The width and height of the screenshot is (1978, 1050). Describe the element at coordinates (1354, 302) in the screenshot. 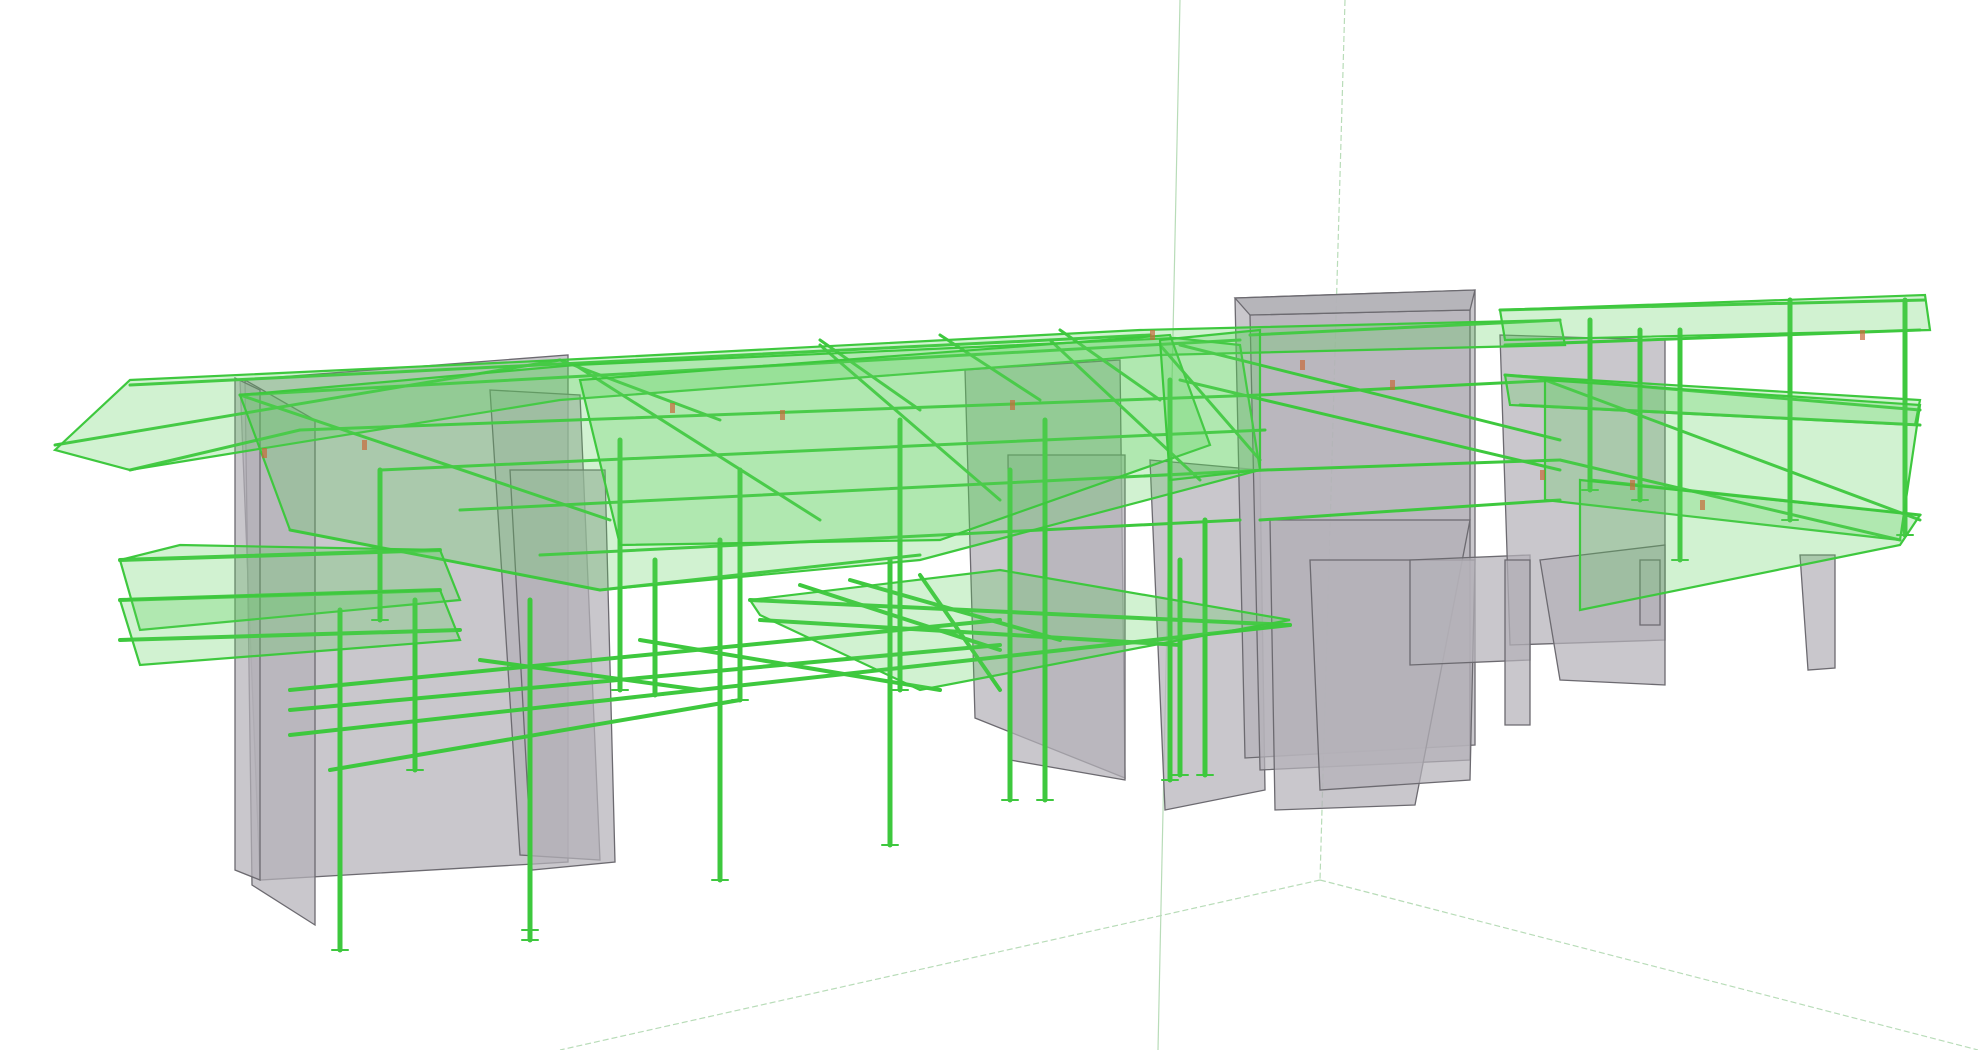

I see `core-top` at that location.